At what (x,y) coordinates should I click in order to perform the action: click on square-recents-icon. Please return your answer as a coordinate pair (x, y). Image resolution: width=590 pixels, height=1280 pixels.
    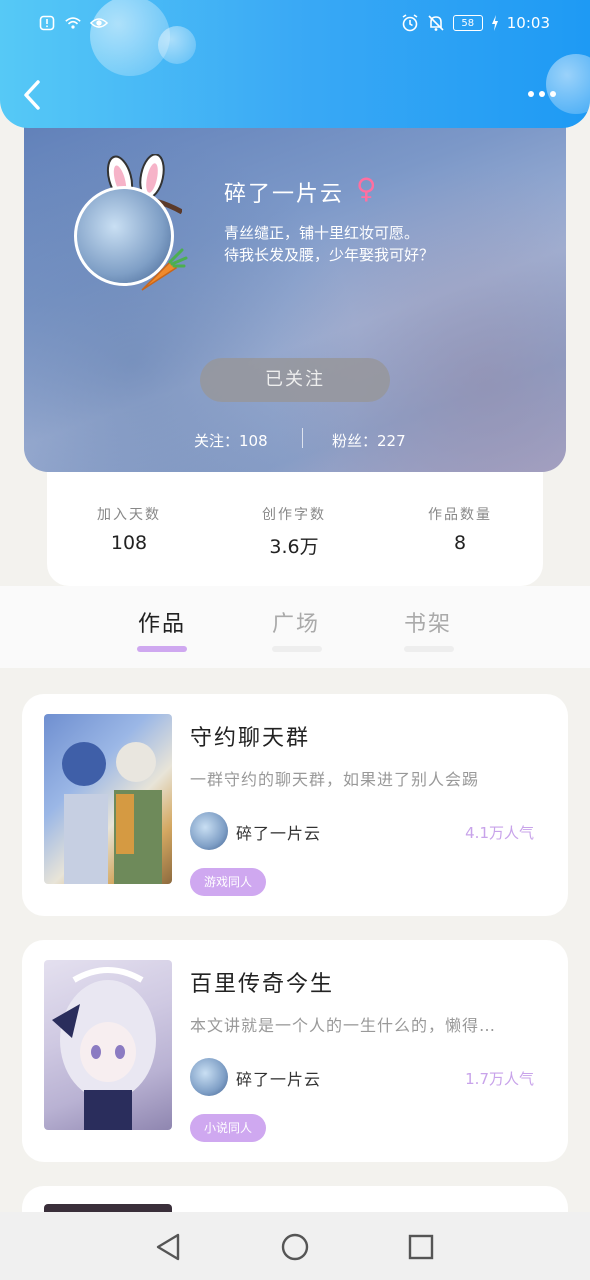
    Looking at the image, I should click on (421, 1247).